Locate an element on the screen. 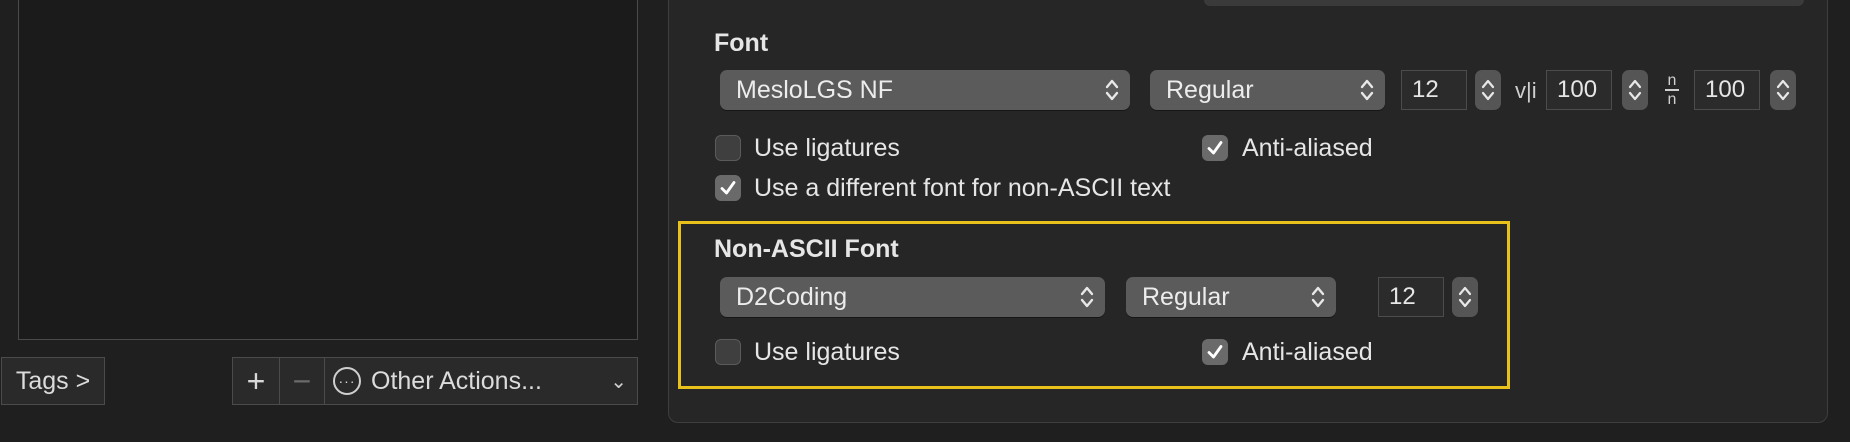  non-ascii-font-section-title: Non-ASCII Font is located at coordinates (806, 249).